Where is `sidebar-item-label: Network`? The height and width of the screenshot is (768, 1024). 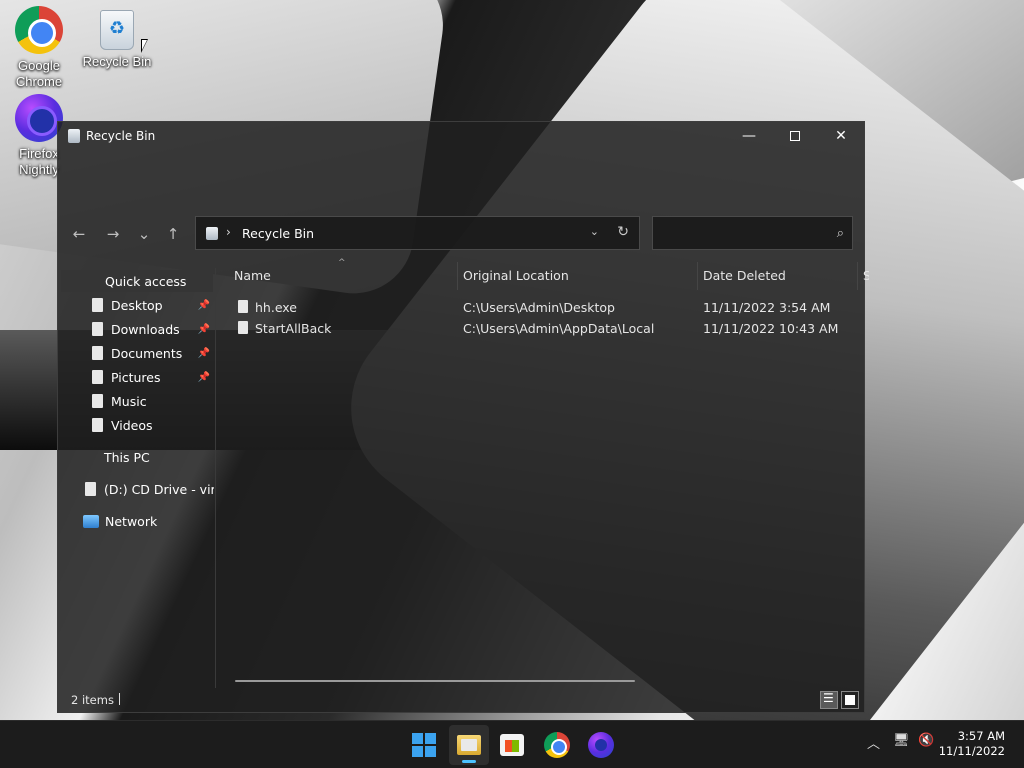
sidebar-item-label: Network is located at coordinates (131, 521).